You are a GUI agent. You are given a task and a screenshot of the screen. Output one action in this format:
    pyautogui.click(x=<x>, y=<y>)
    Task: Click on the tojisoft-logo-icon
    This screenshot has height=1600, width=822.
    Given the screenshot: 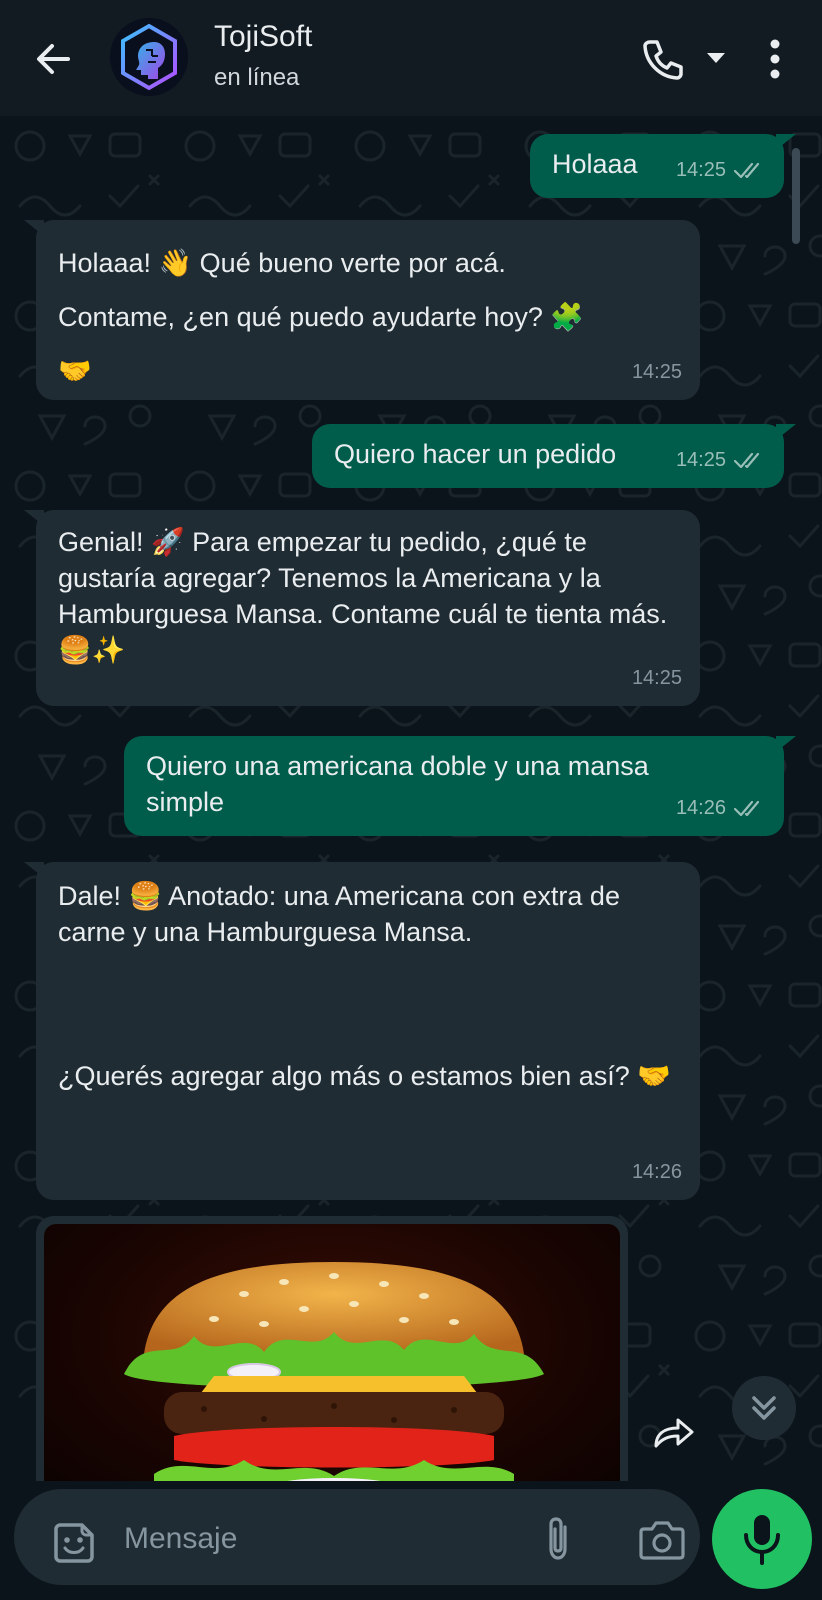 What is the action you would take?
    pyautogui.click(x=149, y=57)
    